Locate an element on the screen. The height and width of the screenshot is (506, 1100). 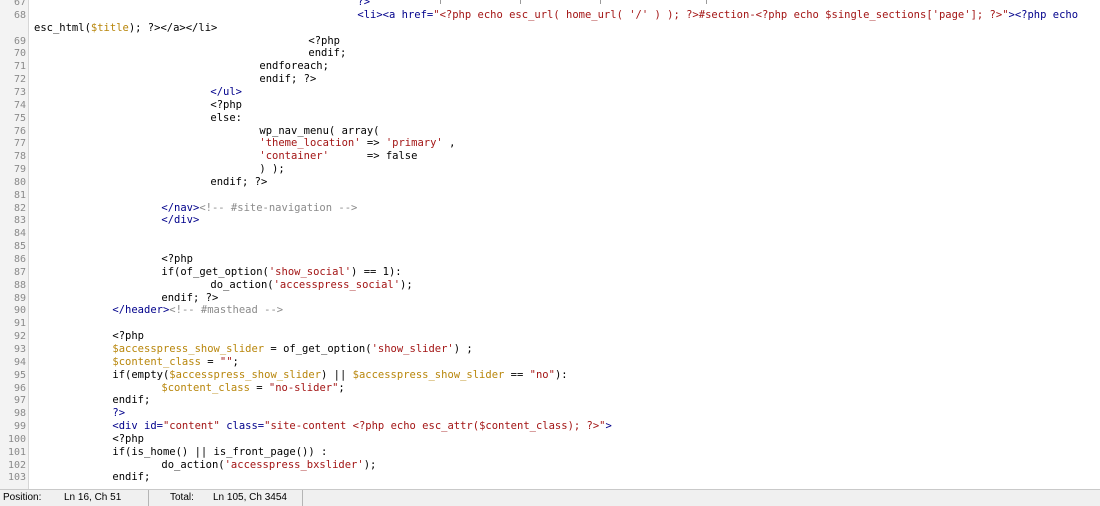
line-number: 103 is located at coordinates (16, 478).